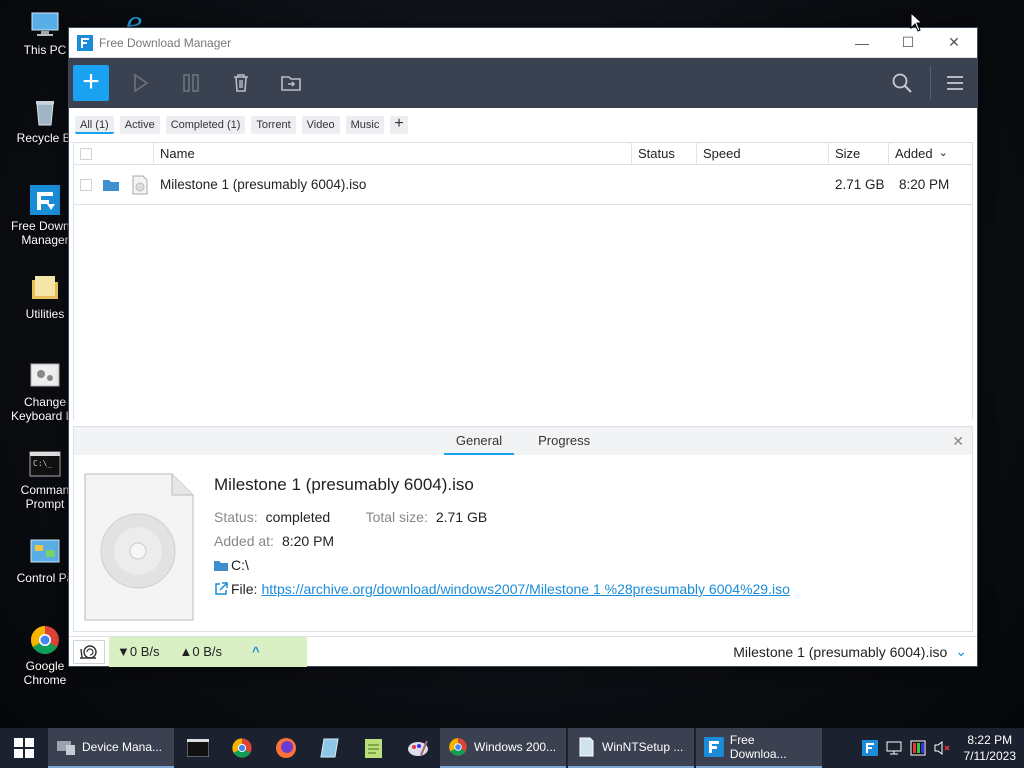 This screenshot has width=1024, height=768. I want to click on folder-move-icon, so click(291, 83).